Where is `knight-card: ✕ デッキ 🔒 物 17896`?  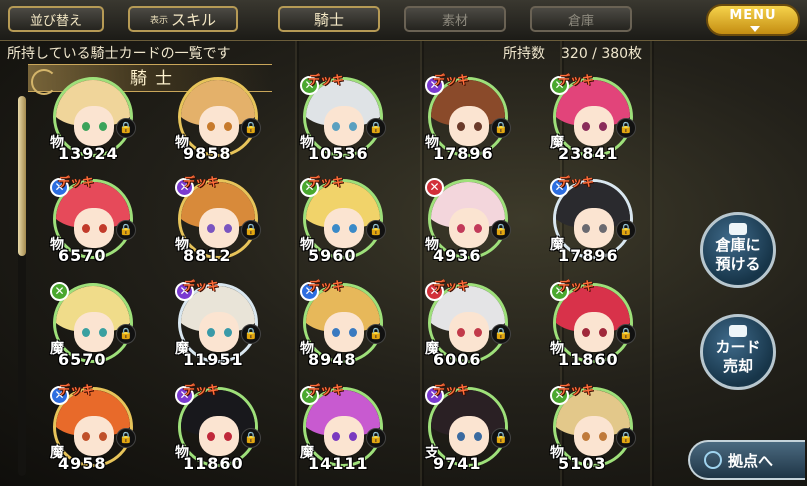
knight-card: ✕ デッキ 🔒 物 17896 is located at coordinates (468, 118).